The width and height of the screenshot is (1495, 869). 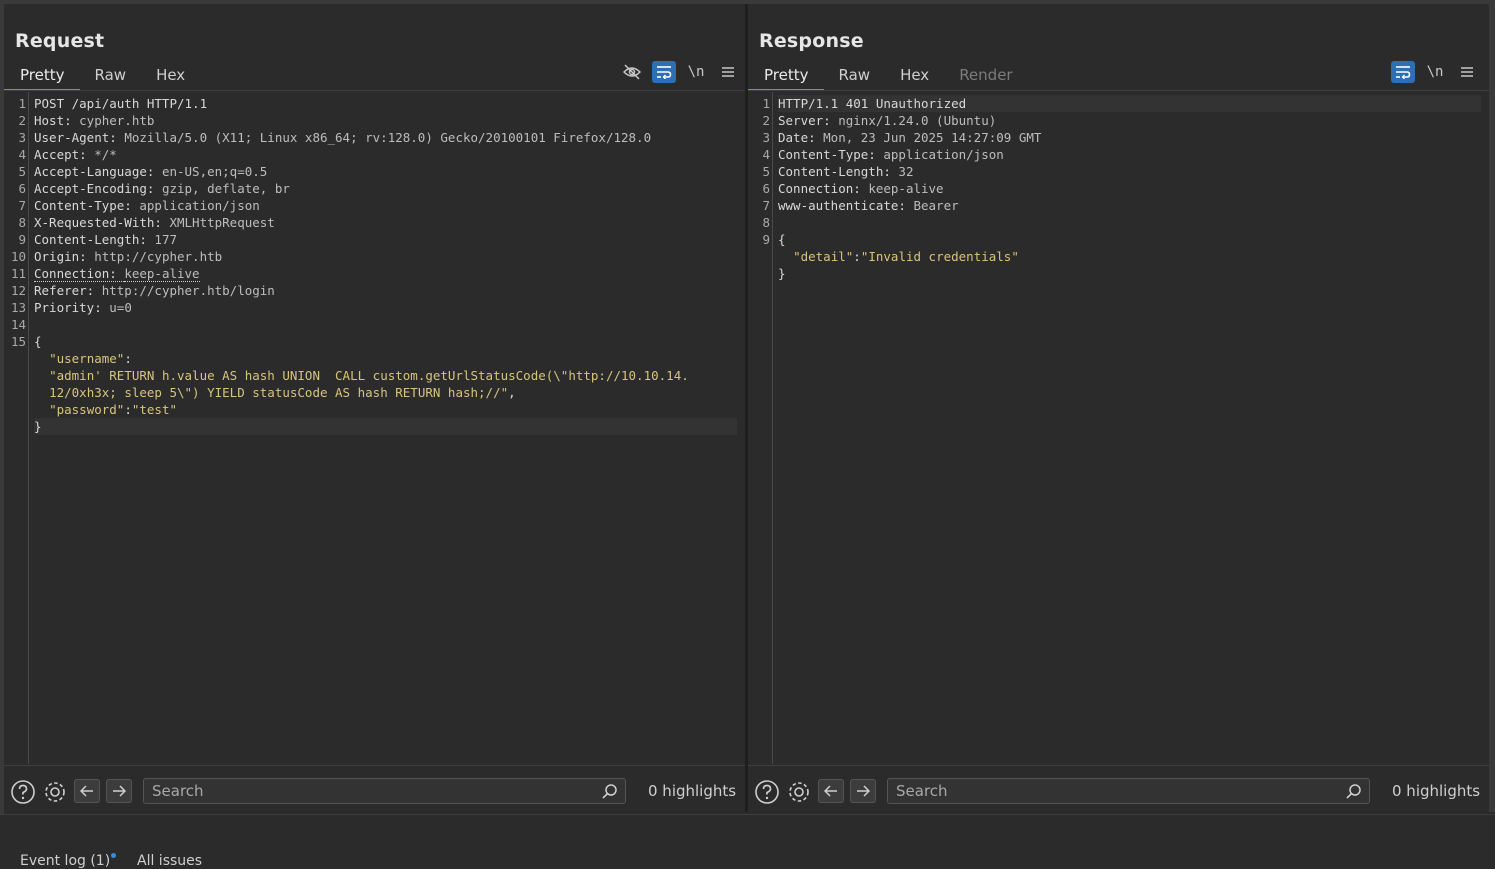 What do you see at coordinates (846, 205) in the screenshot?
I see `header-name: www-authenticate:` at bounding box center [846, 205].